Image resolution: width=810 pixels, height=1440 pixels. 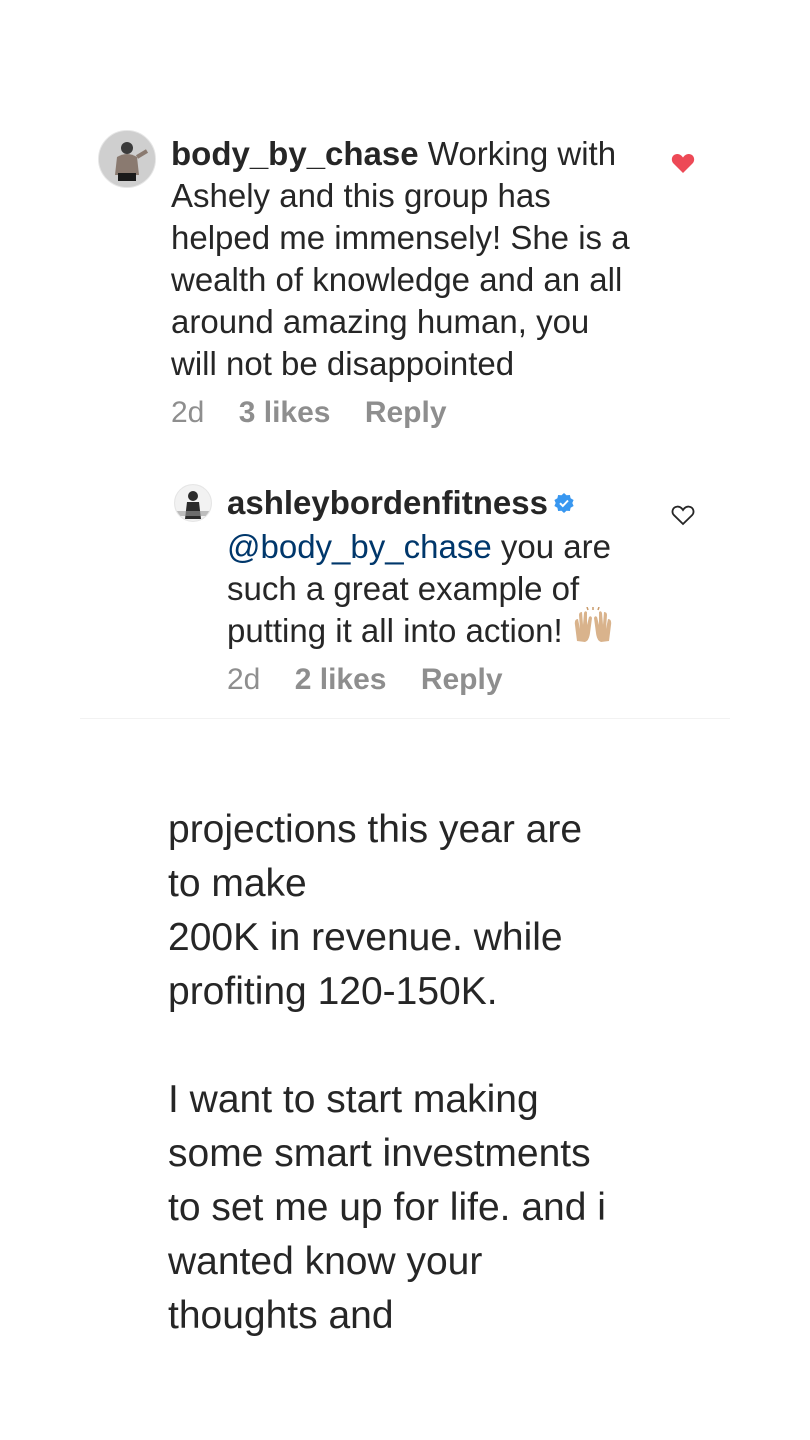 What do you see at coordinates (683, 517) in the screenshot?
I see `heart-outline-icon` at bounding box center [683, 517].